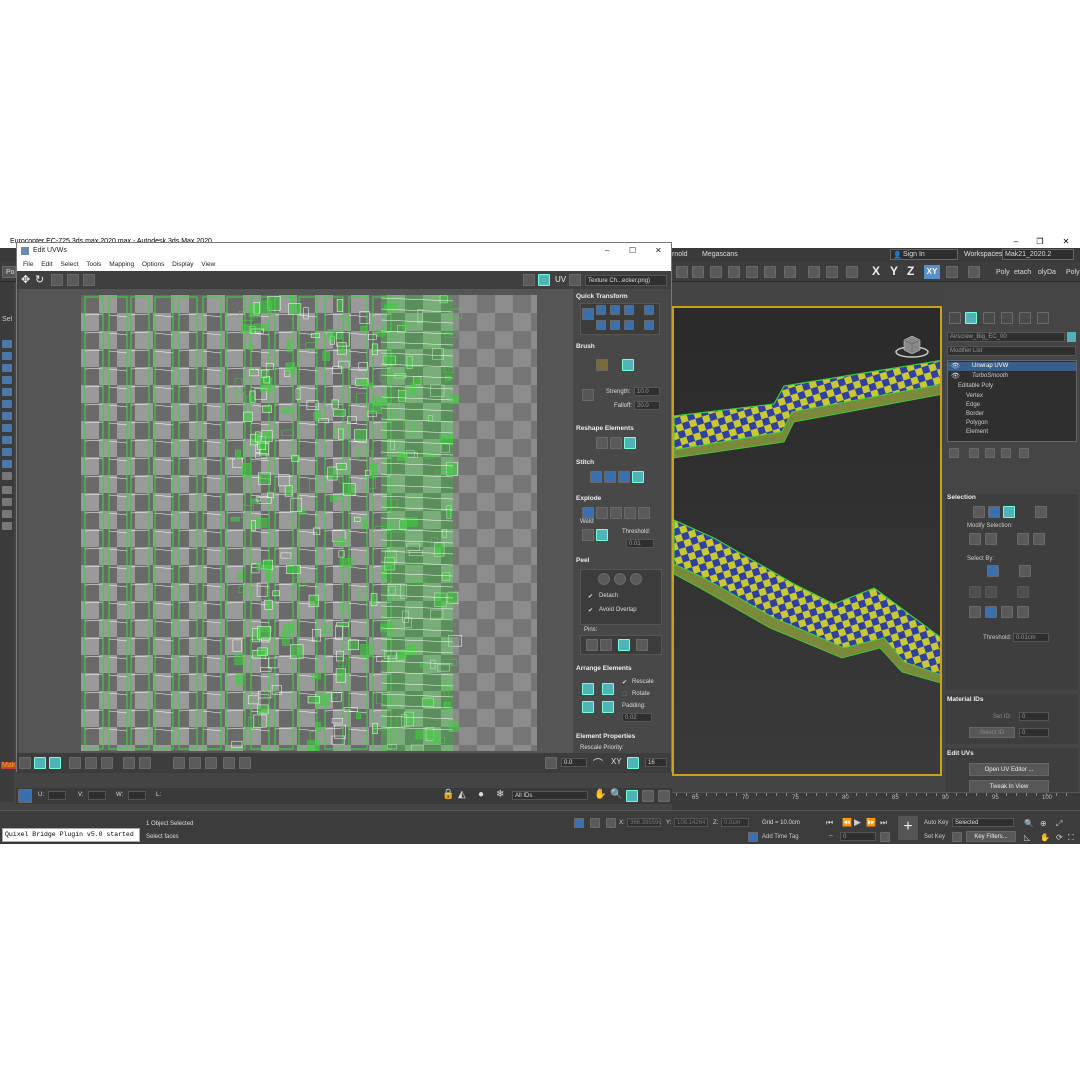  I want to click on rescale-checkbox: ✔, so click(624, 682).